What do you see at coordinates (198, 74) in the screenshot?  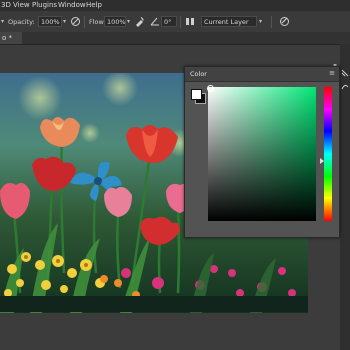 I see `color-panel-title: Color` at bounding box center [198, 74].